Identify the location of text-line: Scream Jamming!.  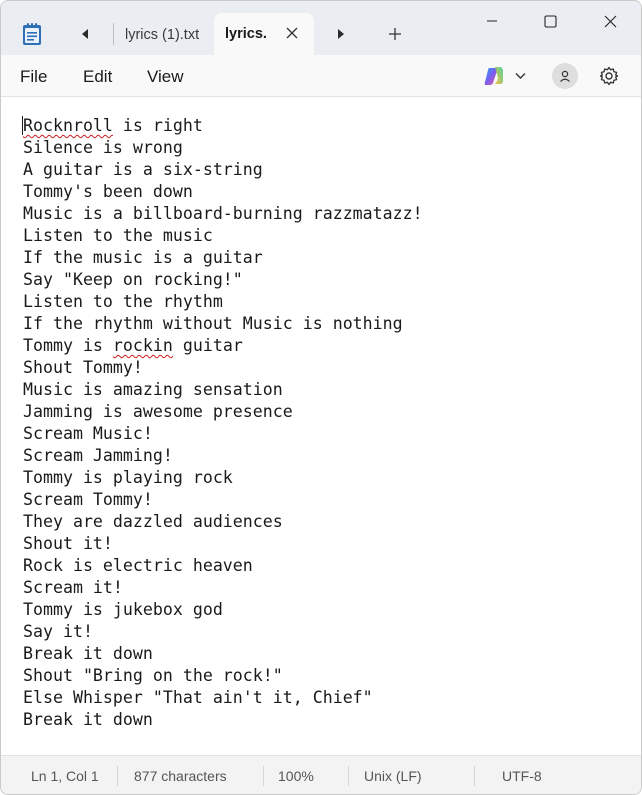
(98, 455).